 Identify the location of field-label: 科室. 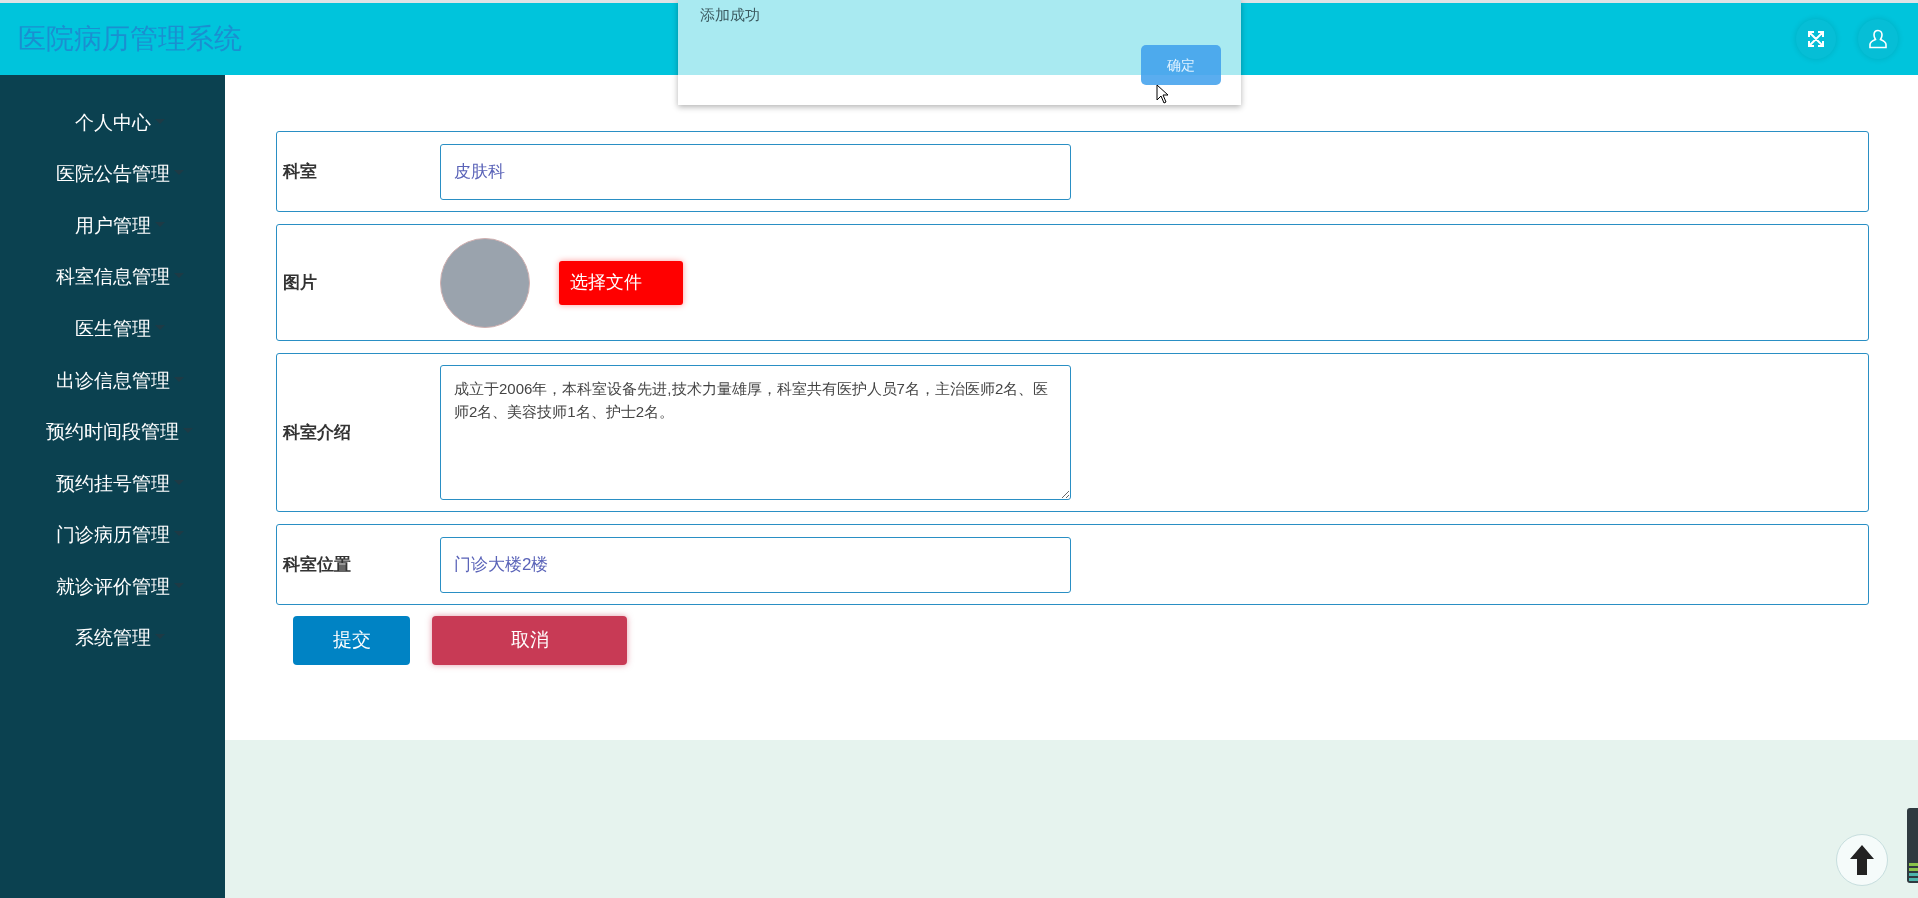
(300, 171).